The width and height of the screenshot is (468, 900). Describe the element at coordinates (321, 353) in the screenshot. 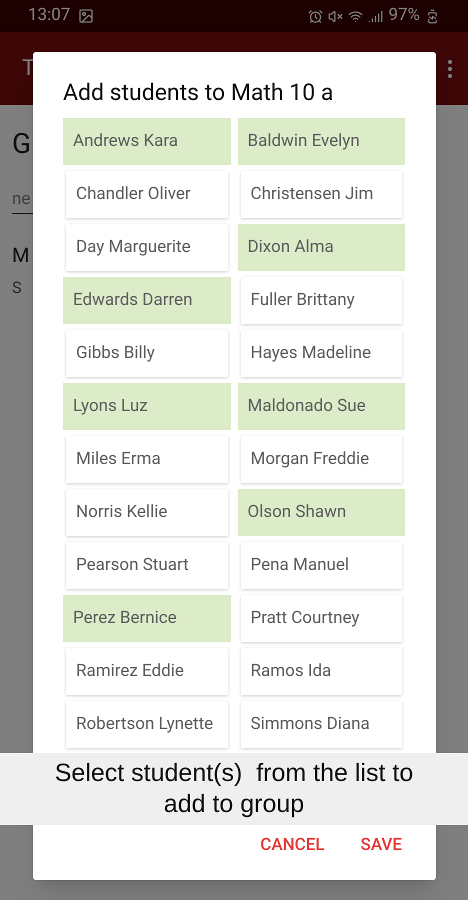

I see `student-item: Hayes Madeline` at that location.